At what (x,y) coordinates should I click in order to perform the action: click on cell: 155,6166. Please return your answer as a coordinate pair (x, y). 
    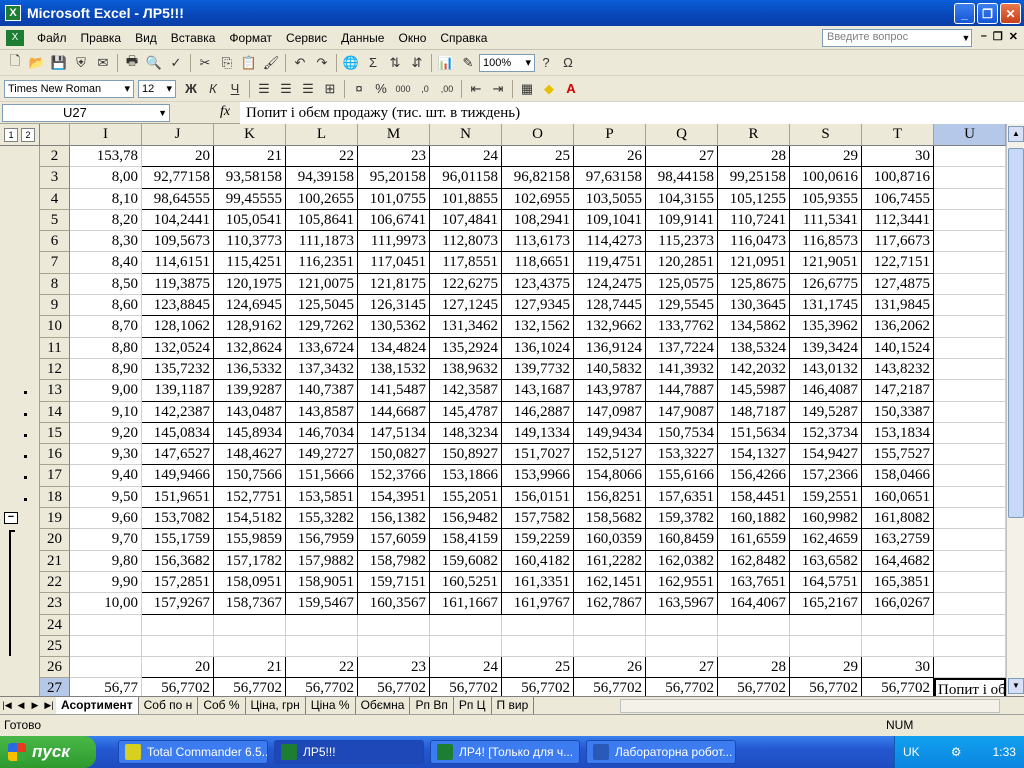
    Looking at the image, I should click on (682, 476).